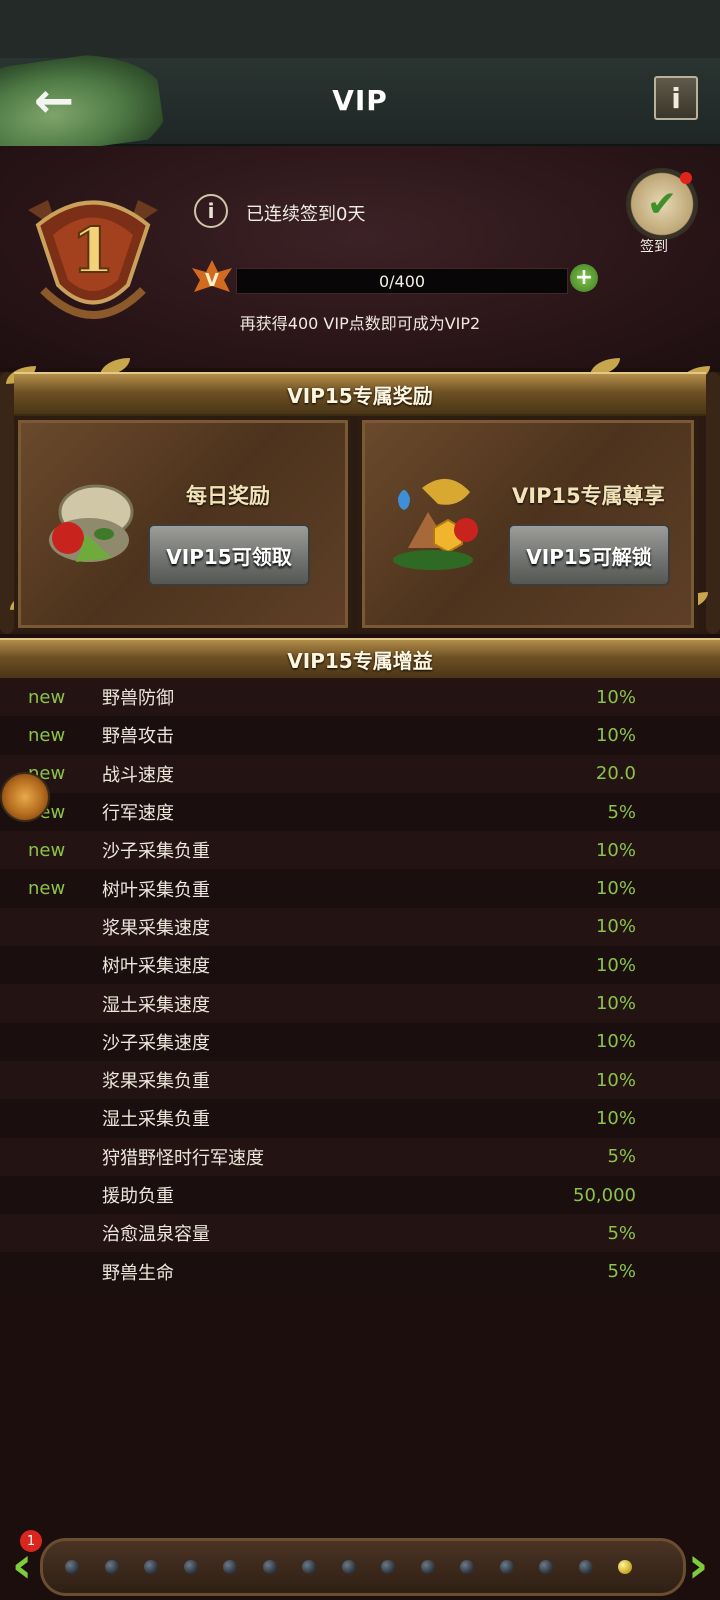 The image size is (720, 1600). I want to click on buff-name: 浆果采集负重, so click(156, 1082).